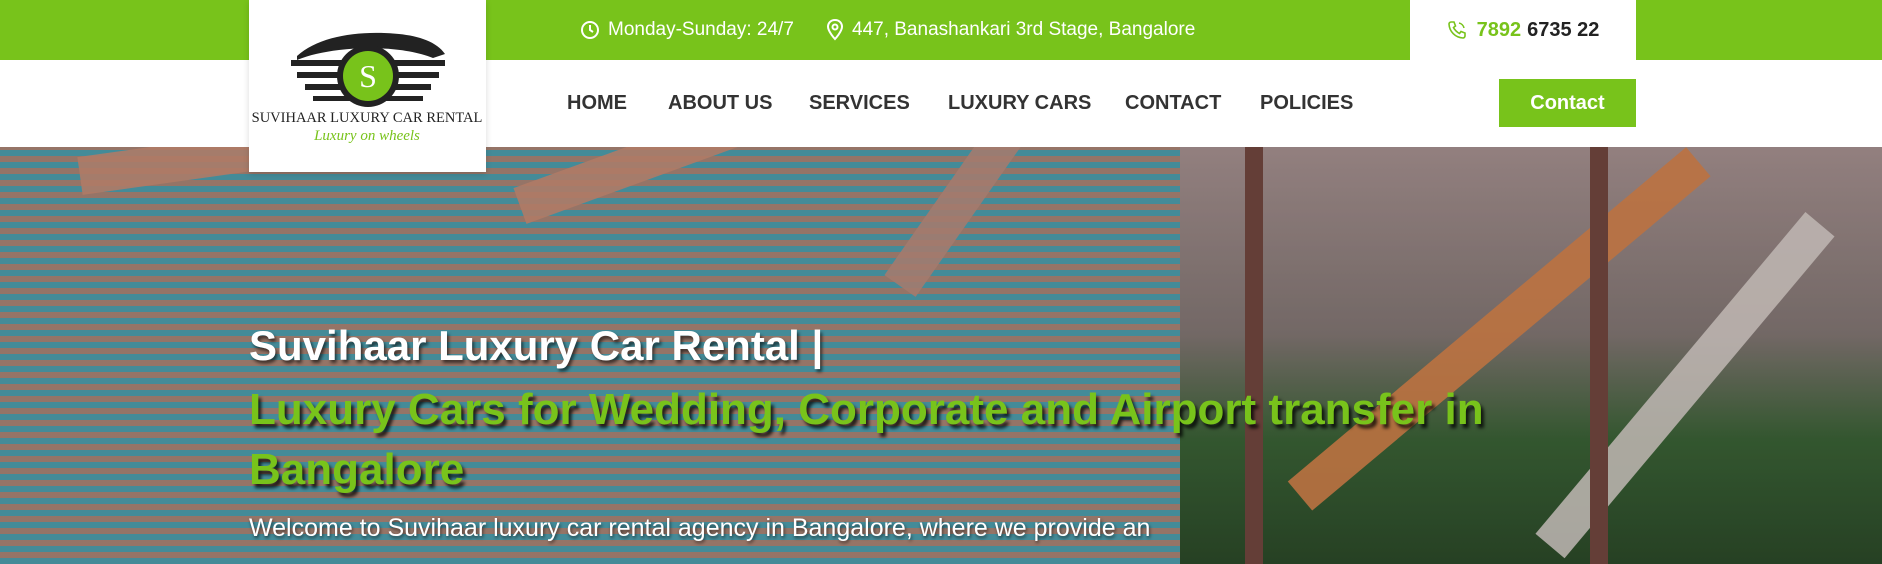 This screenshot has width=1882, height=564. I want to click on business-hours: Monday-Sunday: 24/7, so click(687, 30).